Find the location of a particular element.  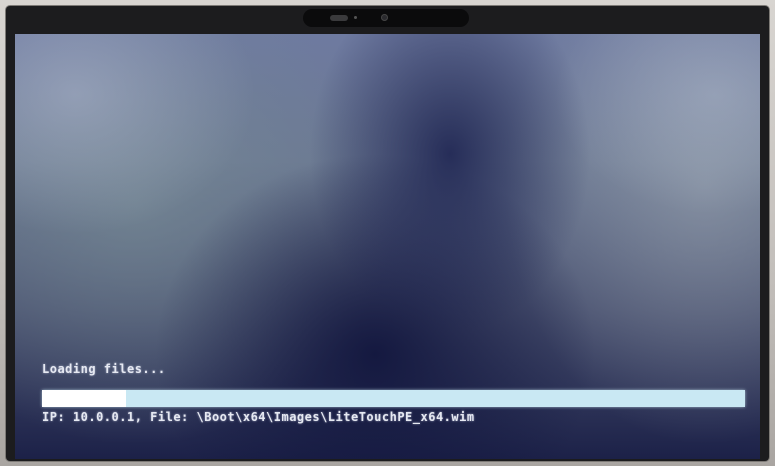

camera-lens-icon is located at coordinates (384, 17).